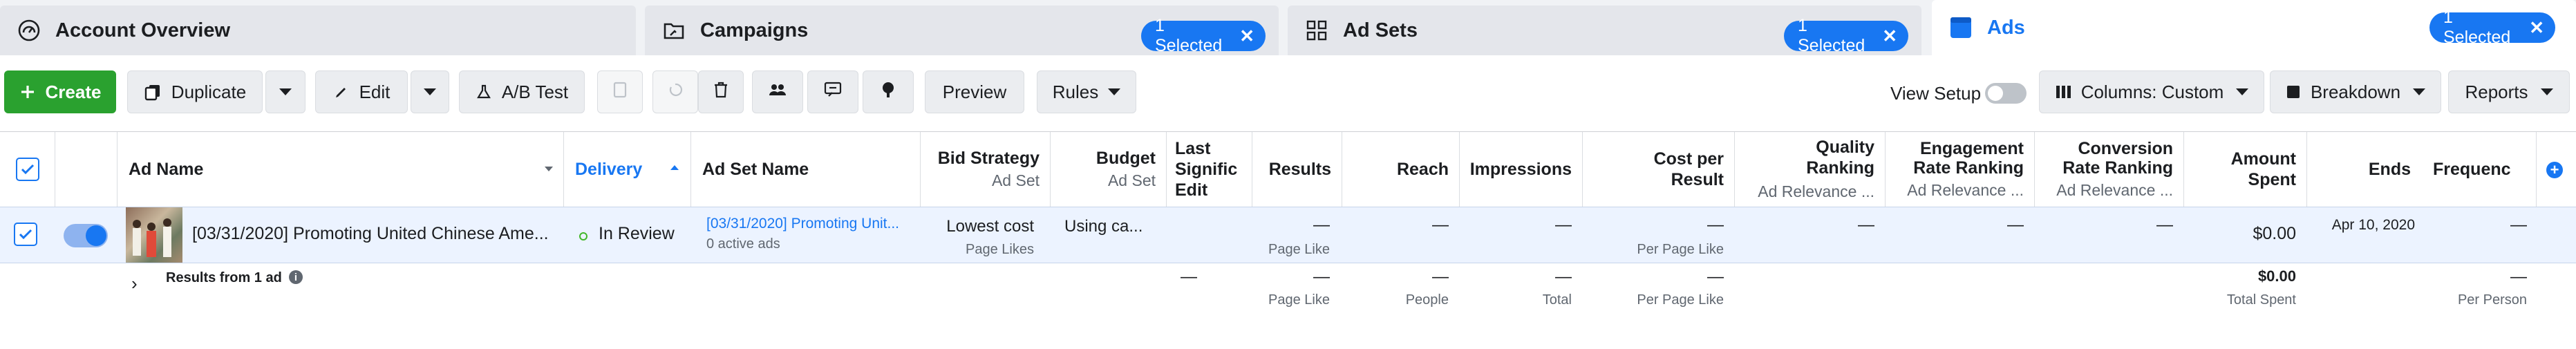 The width and height of the screenshot is (2576, 349). I want to click on col-header-budget: Budget Ad Set, so click(1109, 169).